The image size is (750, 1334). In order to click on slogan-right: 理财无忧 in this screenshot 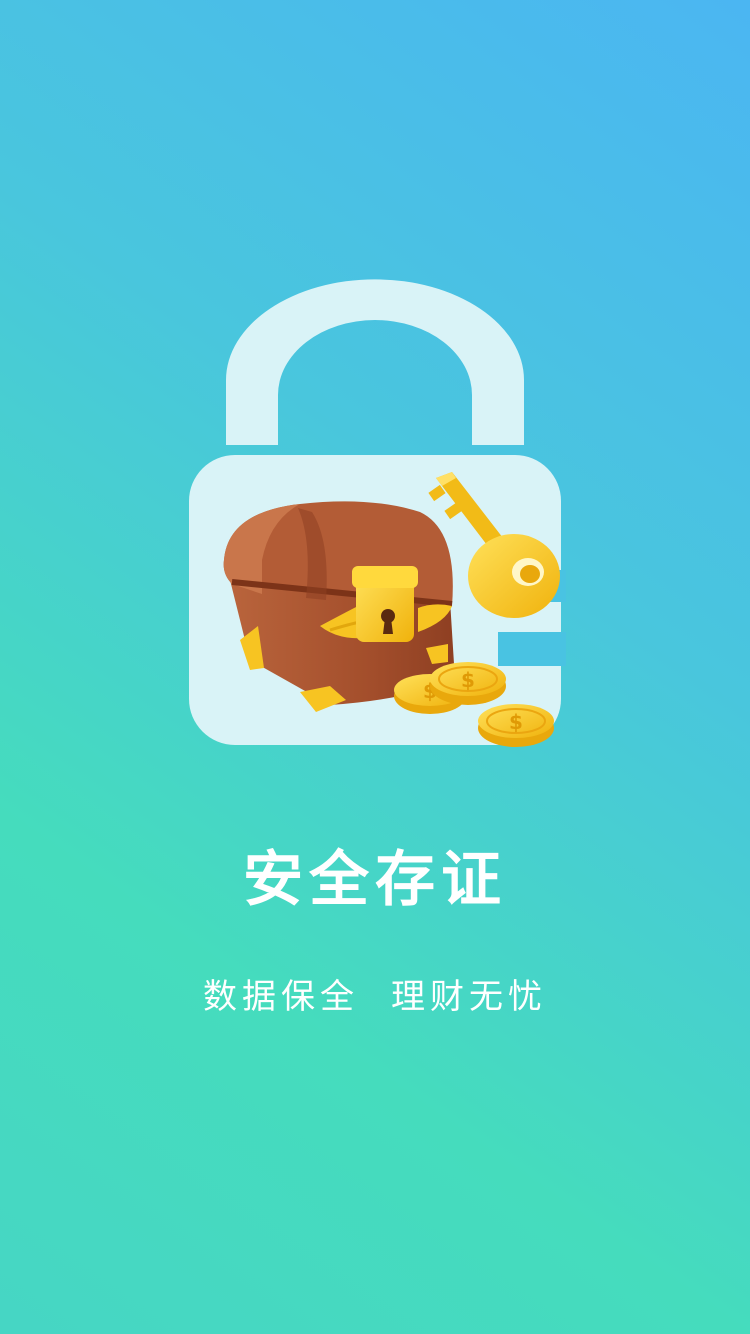, I will do `click(469, 997)`.